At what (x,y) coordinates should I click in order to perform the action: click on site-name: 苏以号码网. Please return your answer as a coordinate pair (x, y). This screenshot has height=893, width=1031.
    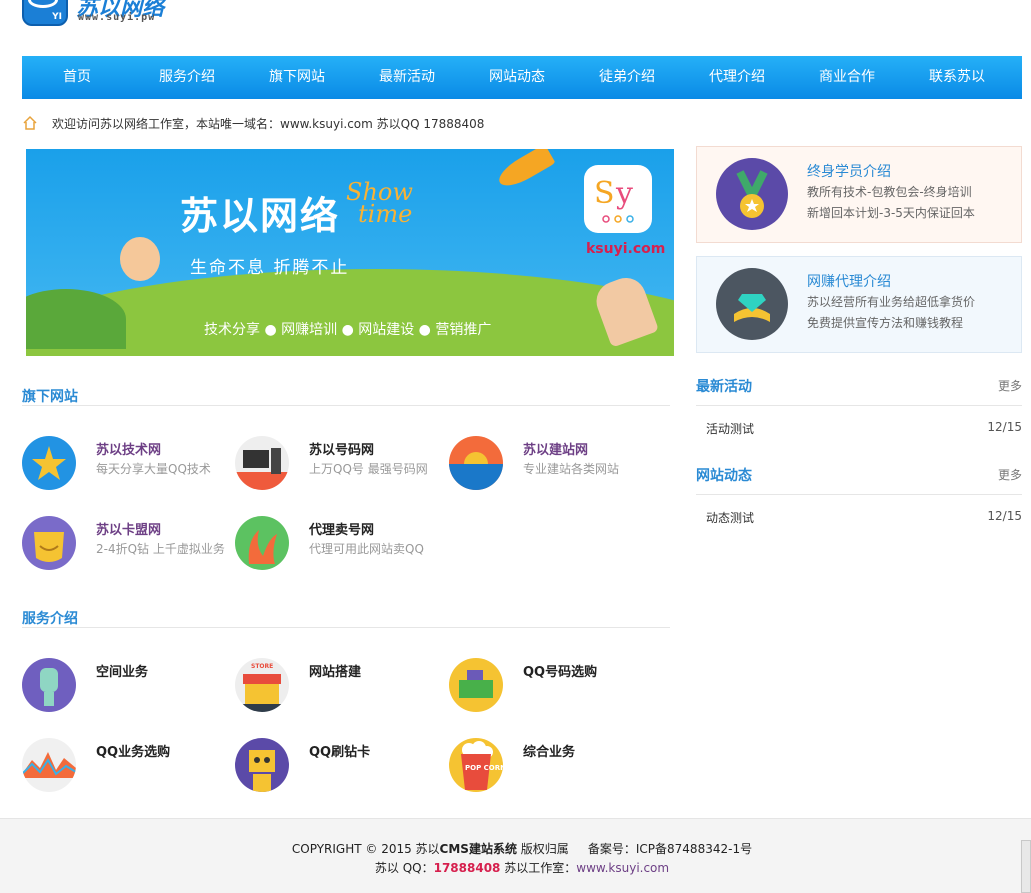
    Looking at the image, I should click on (341, 448).